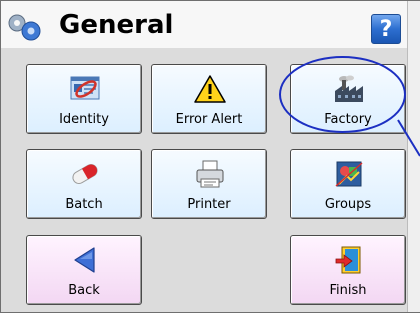  What do you see at coordinates (408, 138) in the screenshot?
I see `callout-pointer-line` at bounding box center [408, 138].